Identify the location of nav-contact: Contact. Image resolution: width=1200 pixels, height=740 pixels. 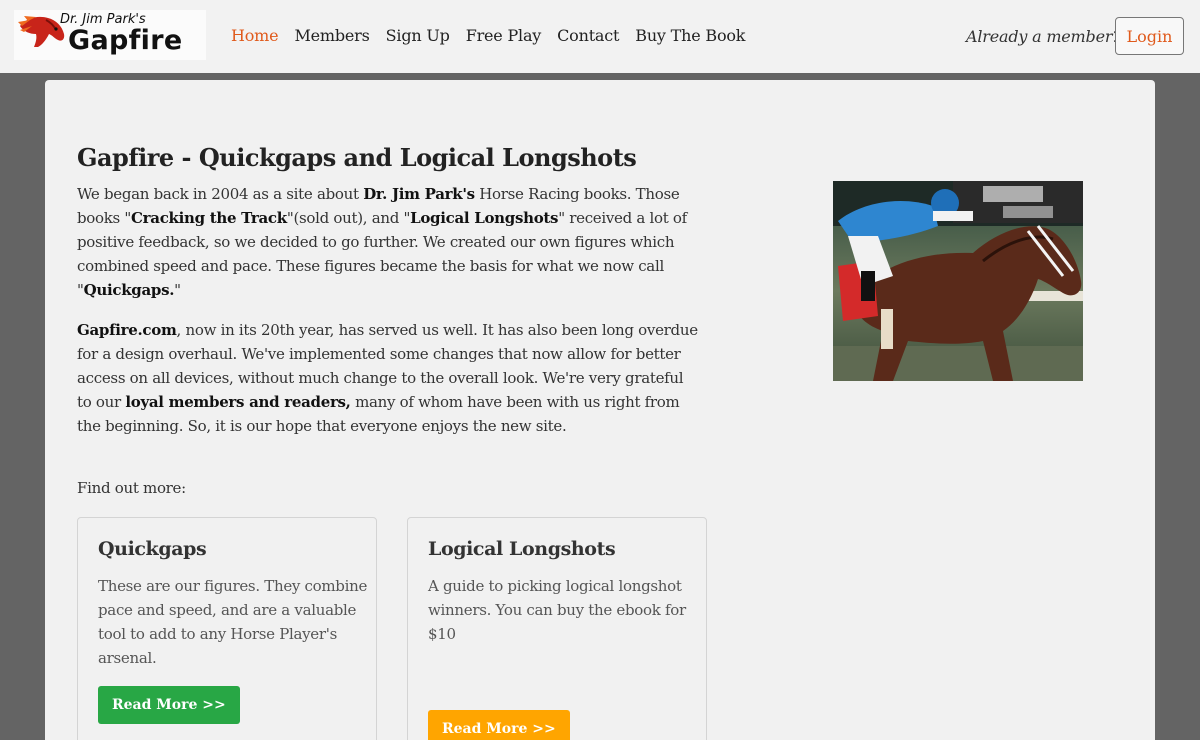
(588, 35).